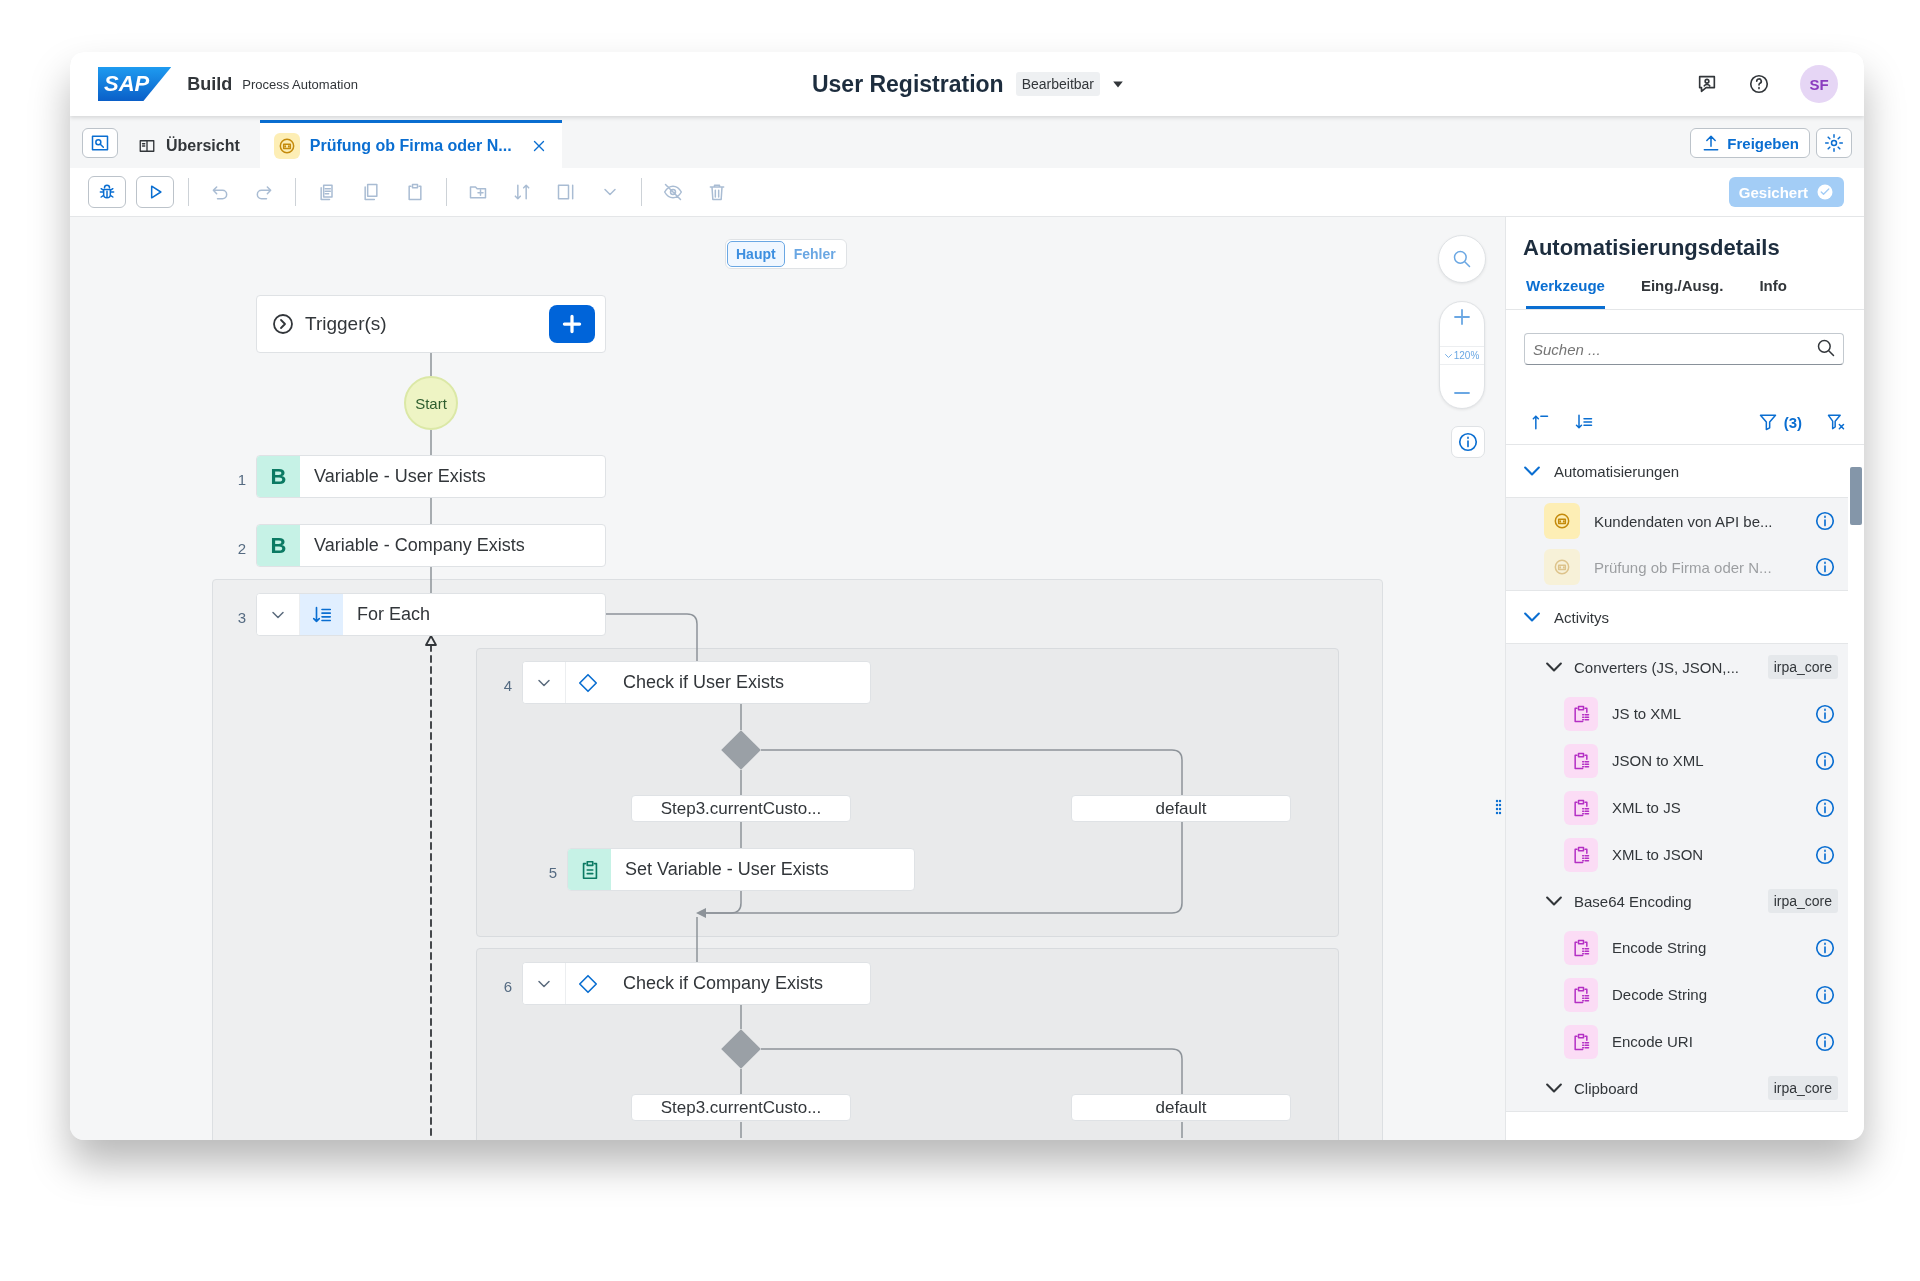 This screenshot has width=1920, height=1281. I want to click on group-label: Clipboard, so click(1607, 1088).